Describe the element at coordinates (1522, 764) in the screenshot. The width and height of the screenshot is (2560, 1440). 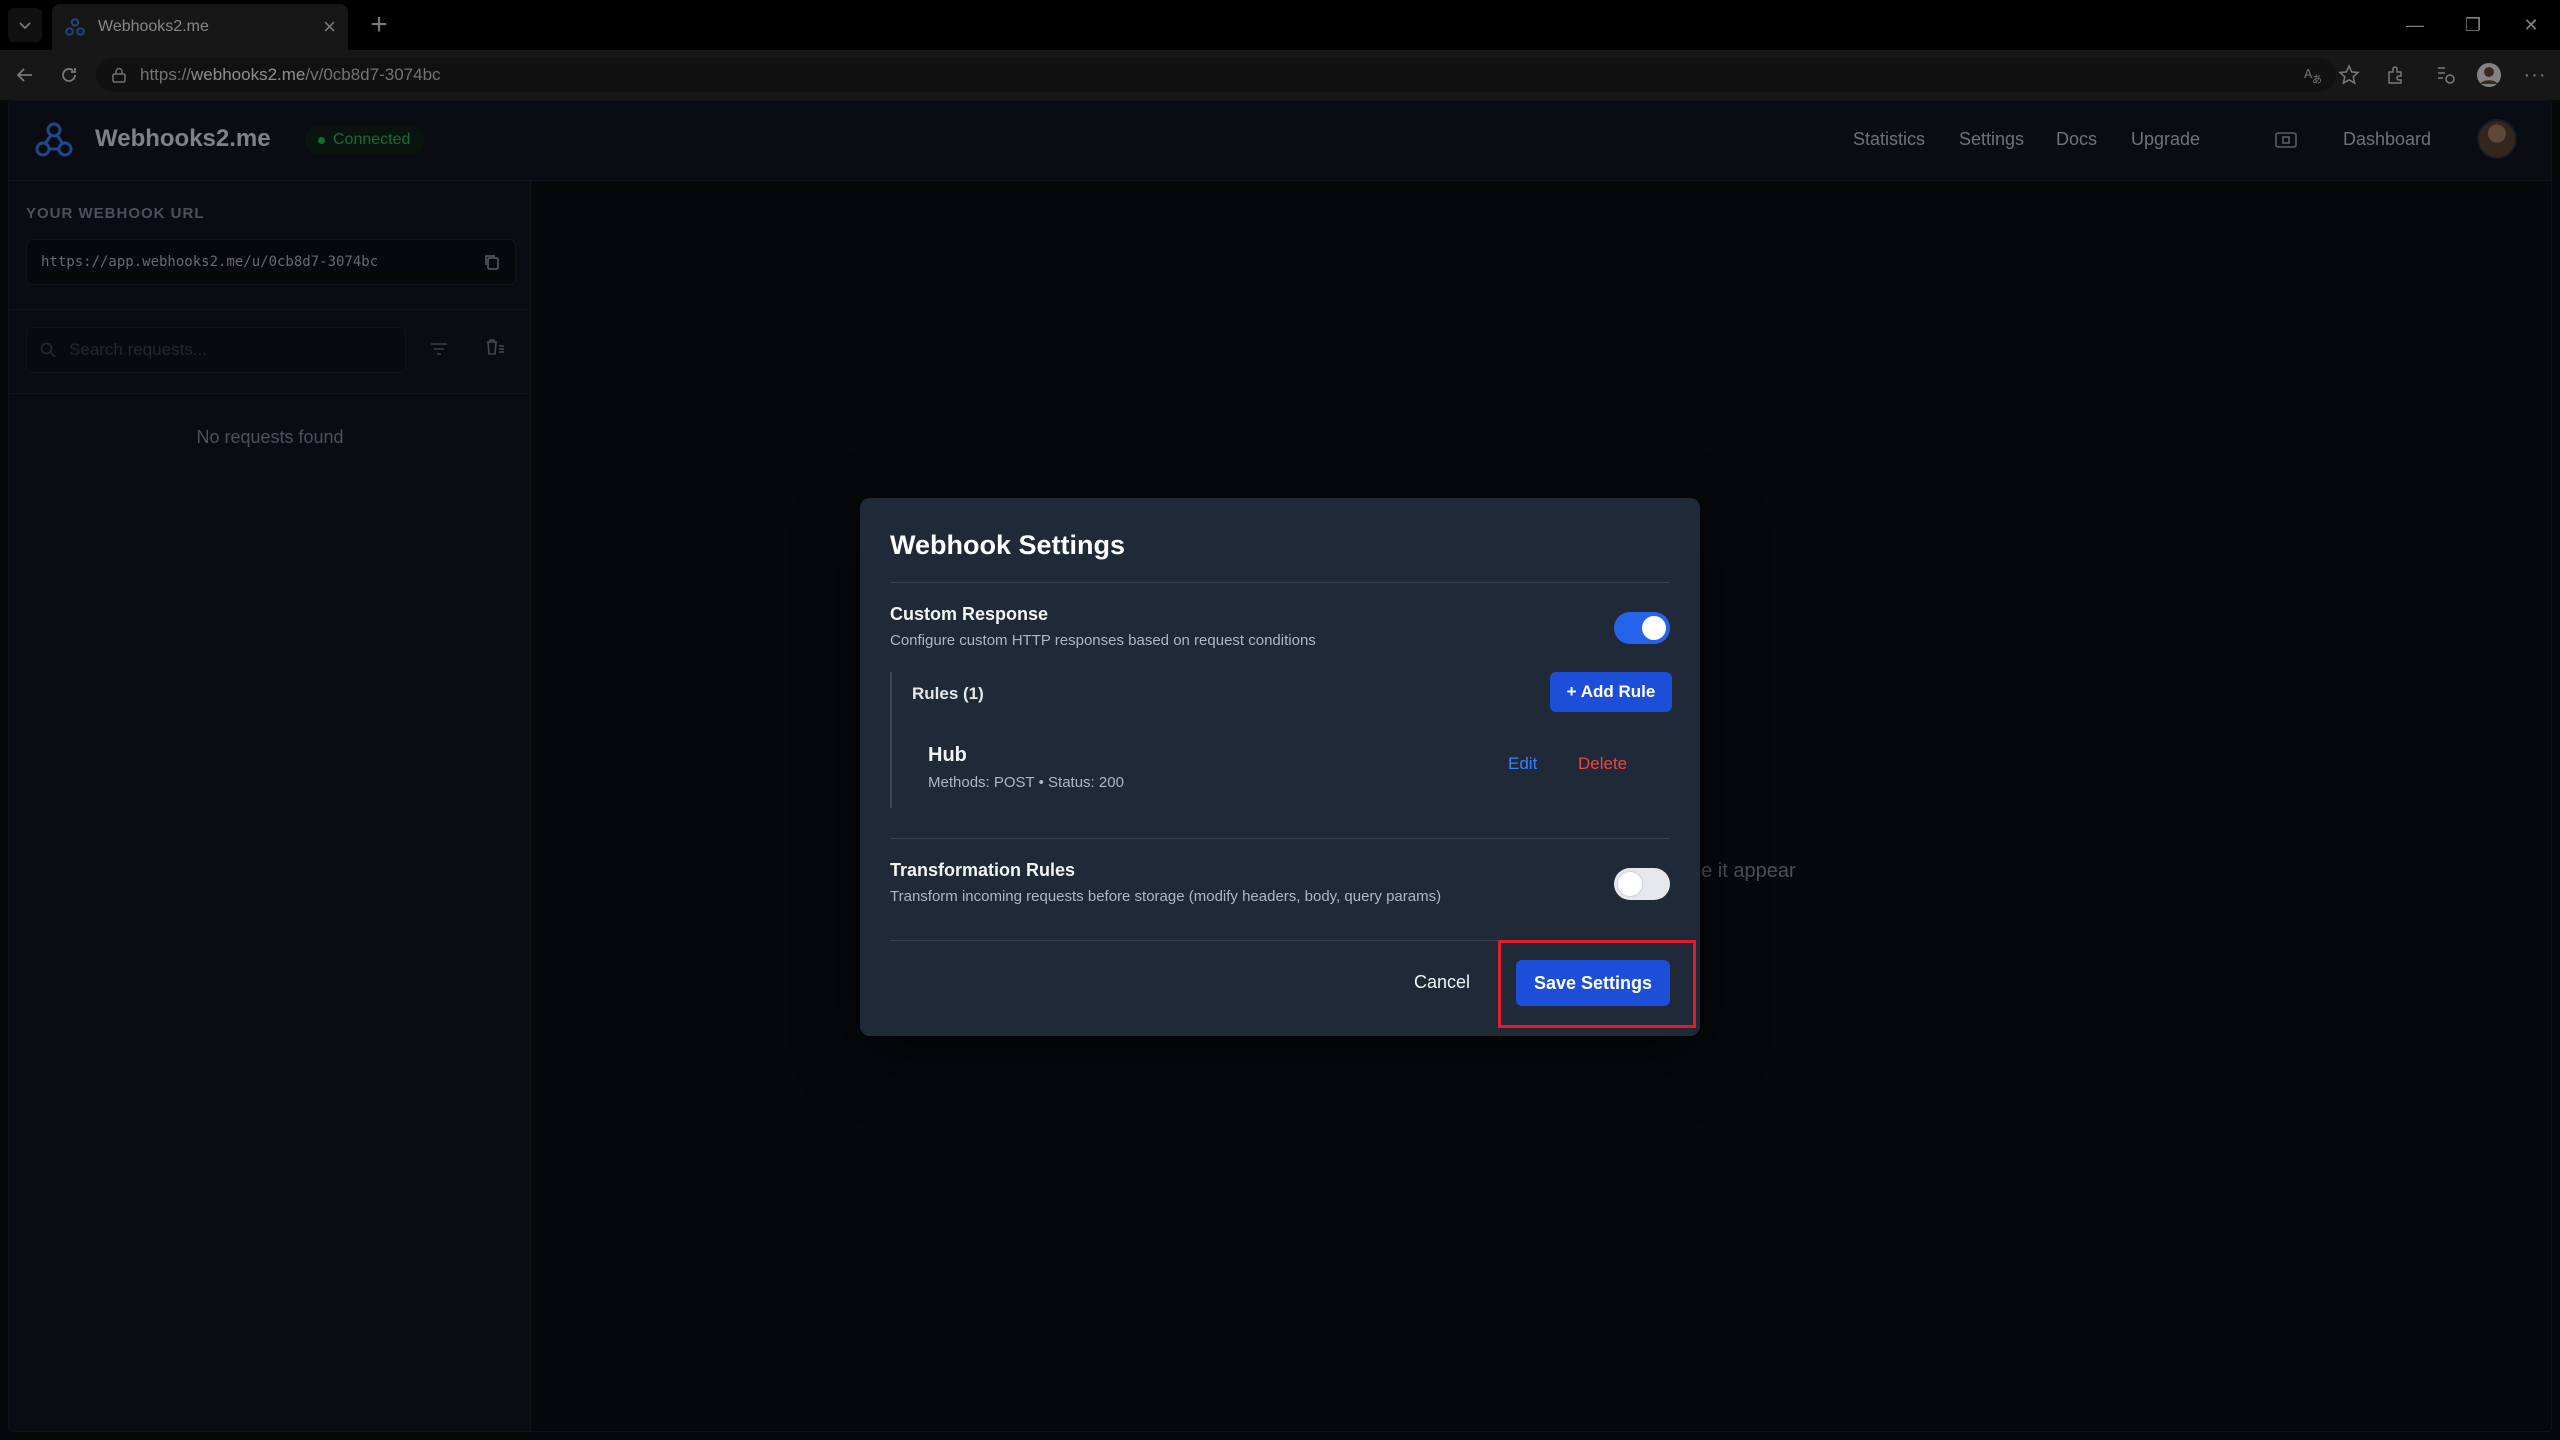
I see `rule-edit-link: Edit` at that location.